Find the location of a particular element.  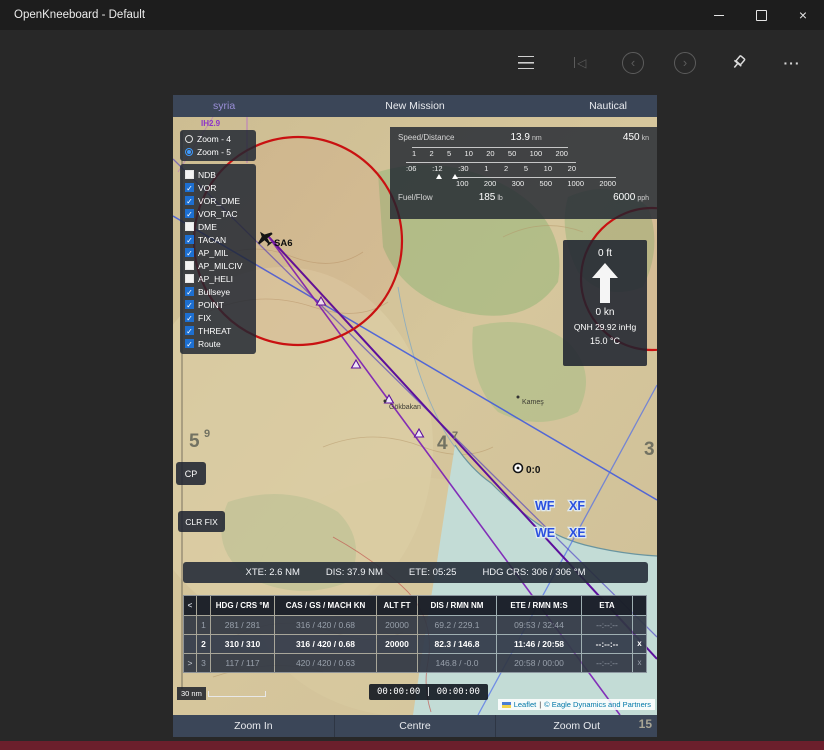

scale-tick-label: 100 is located at coordinates (462, 183).